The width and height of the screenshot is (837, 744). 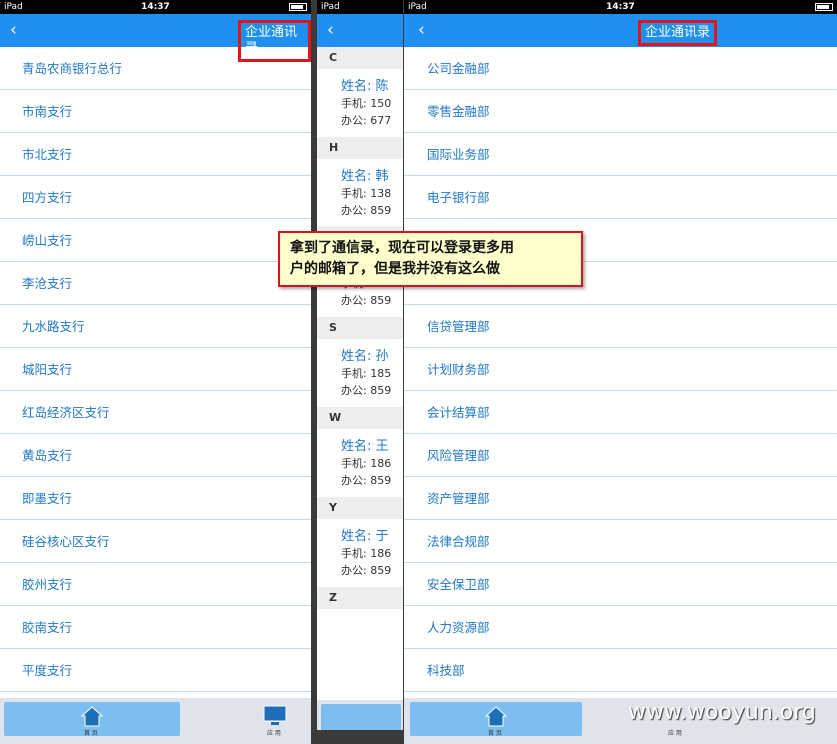 I want to click on list-item: 黄岛支行, so click(x=155, y=455).